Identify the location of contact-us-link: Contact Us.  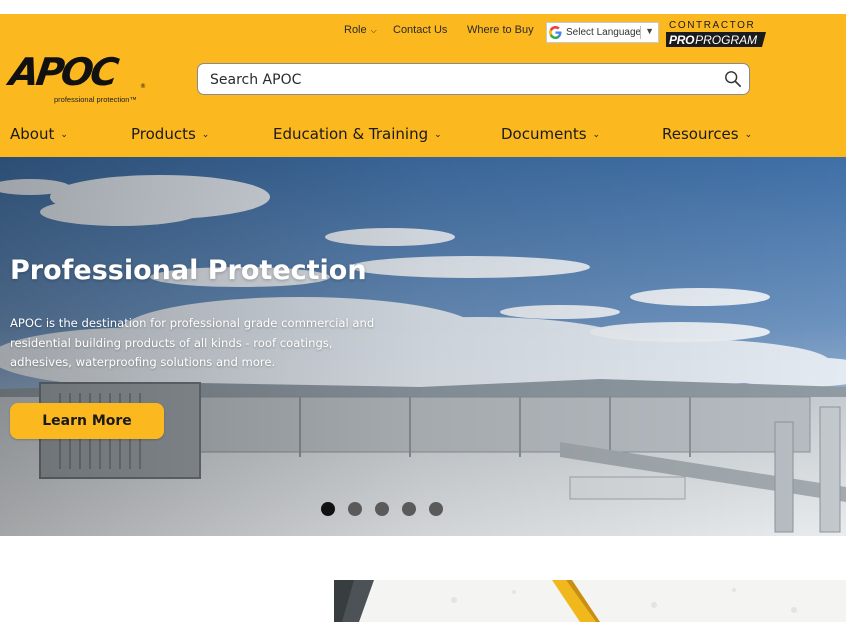
(420, 30).